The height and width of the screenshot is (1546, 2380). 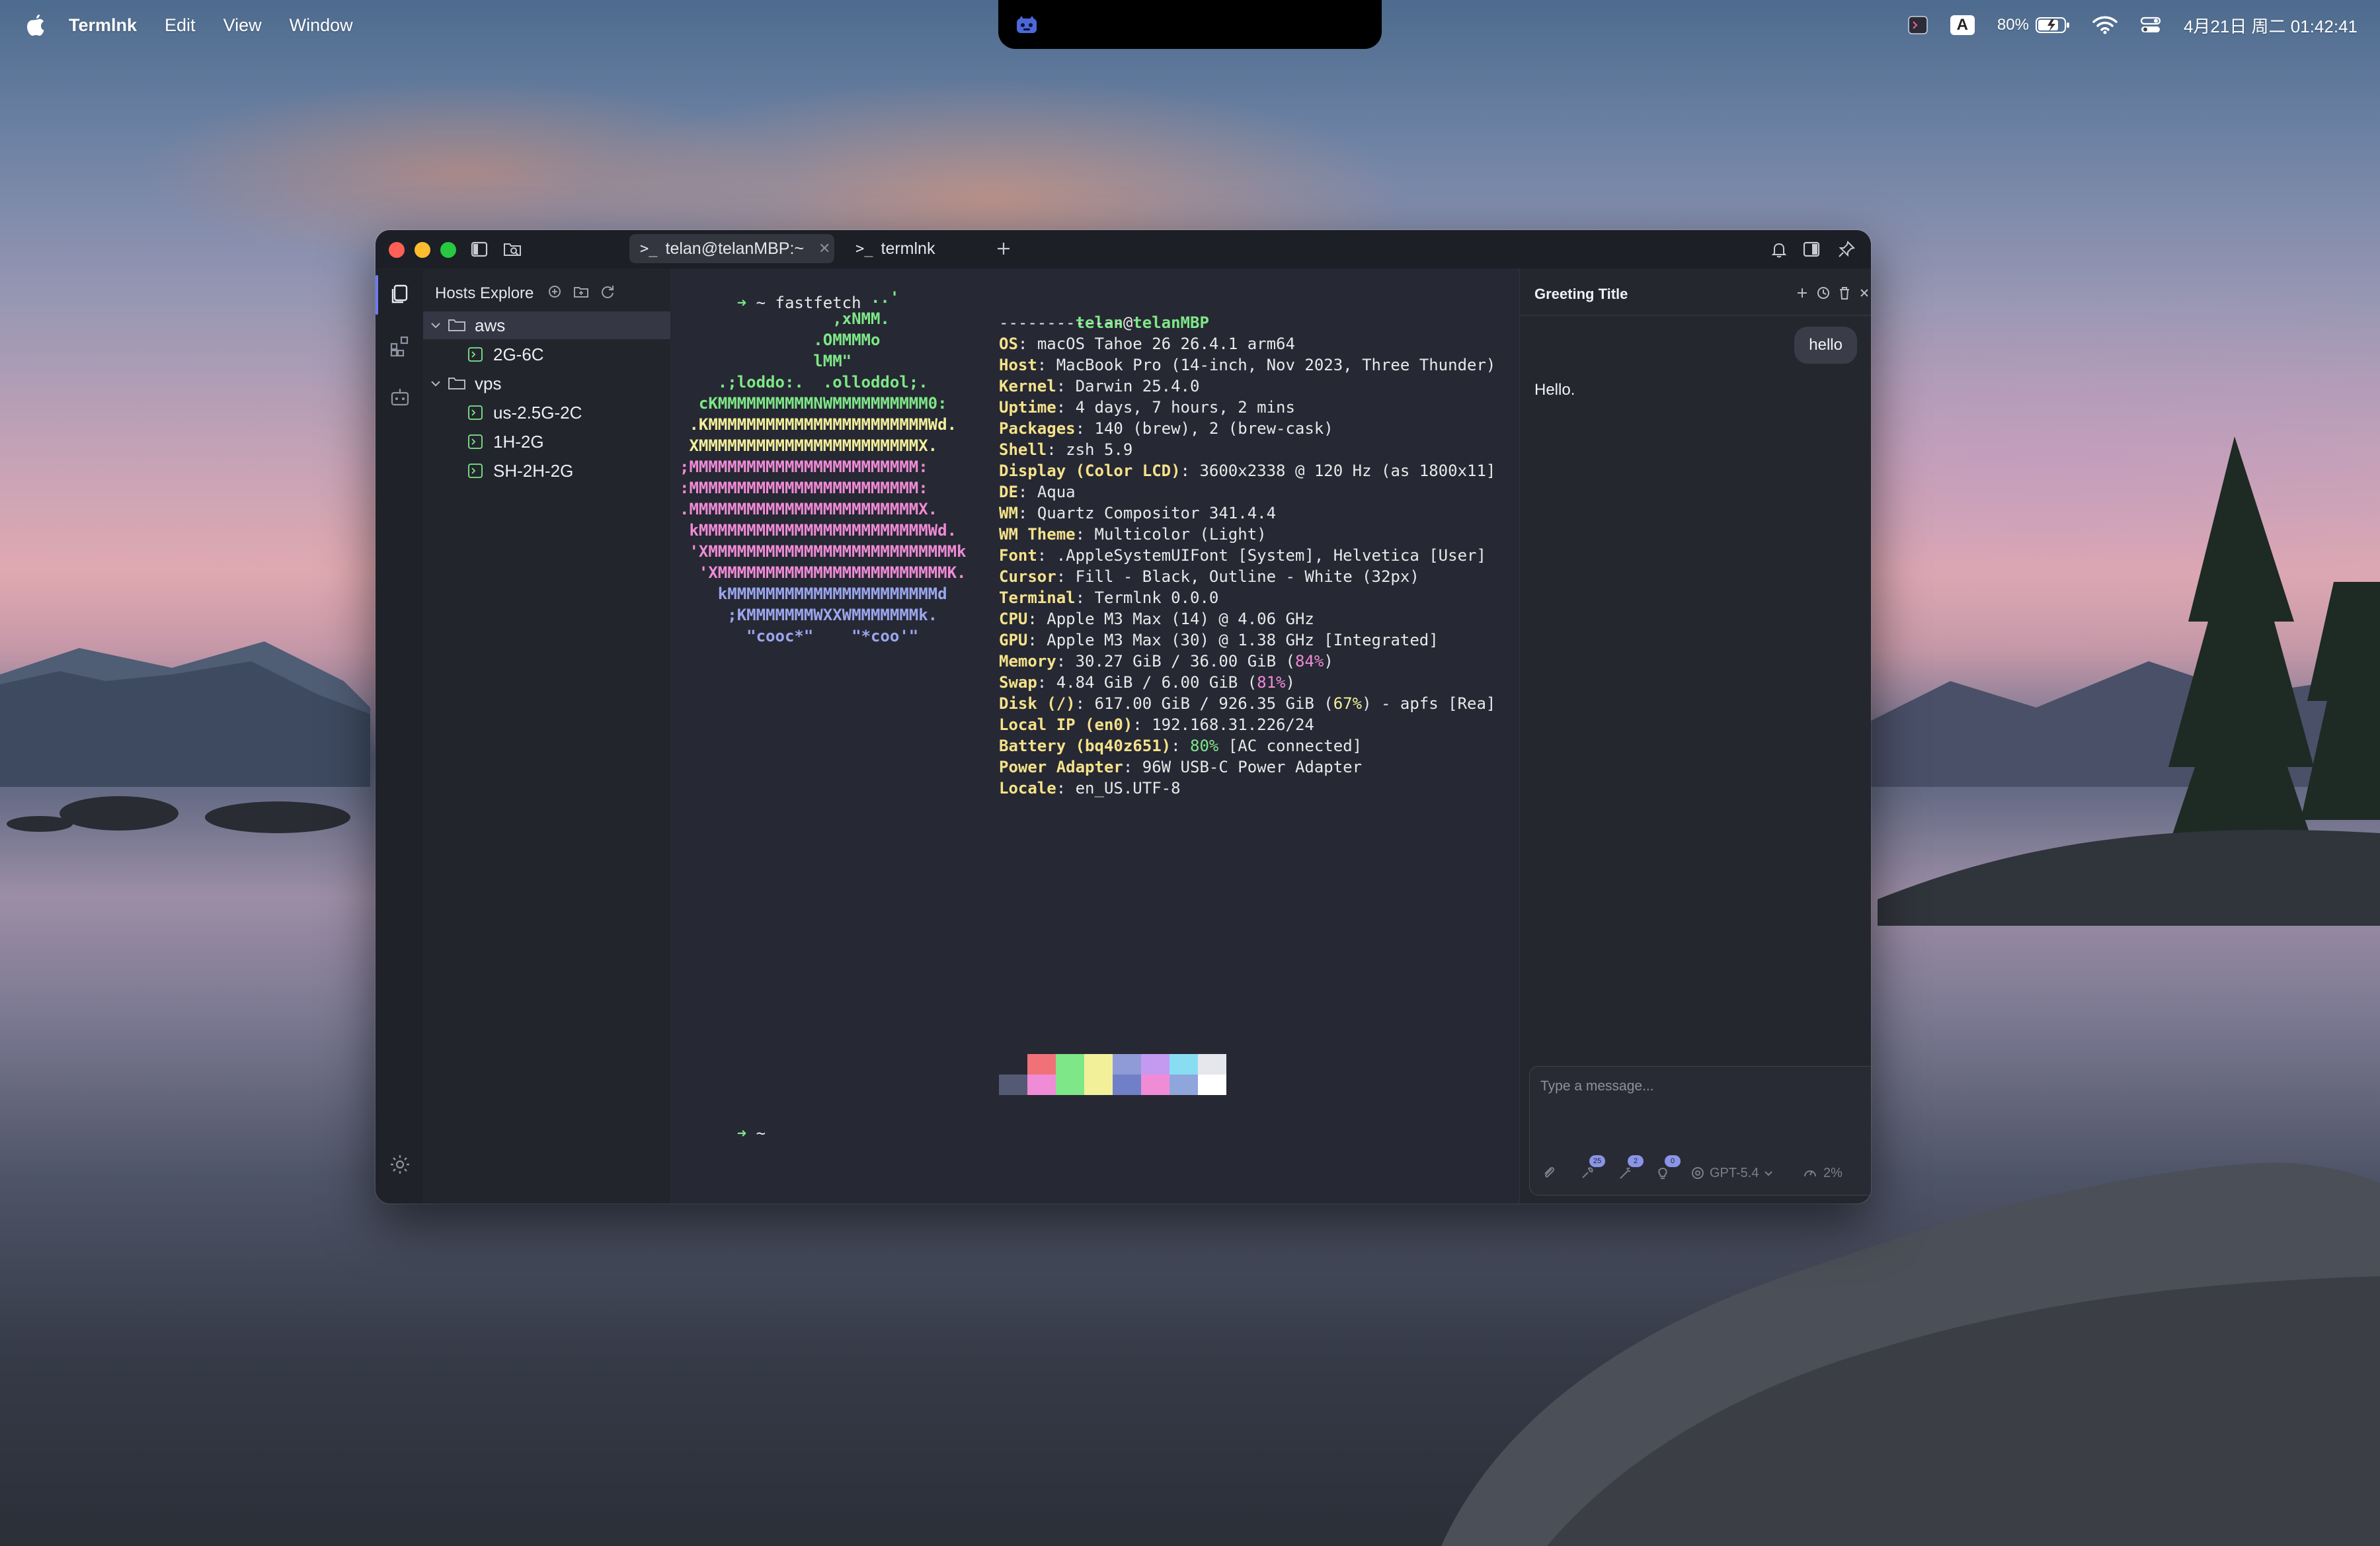 I want to click on host-label: us-2.5G-2C, so click(x=537, y=412).